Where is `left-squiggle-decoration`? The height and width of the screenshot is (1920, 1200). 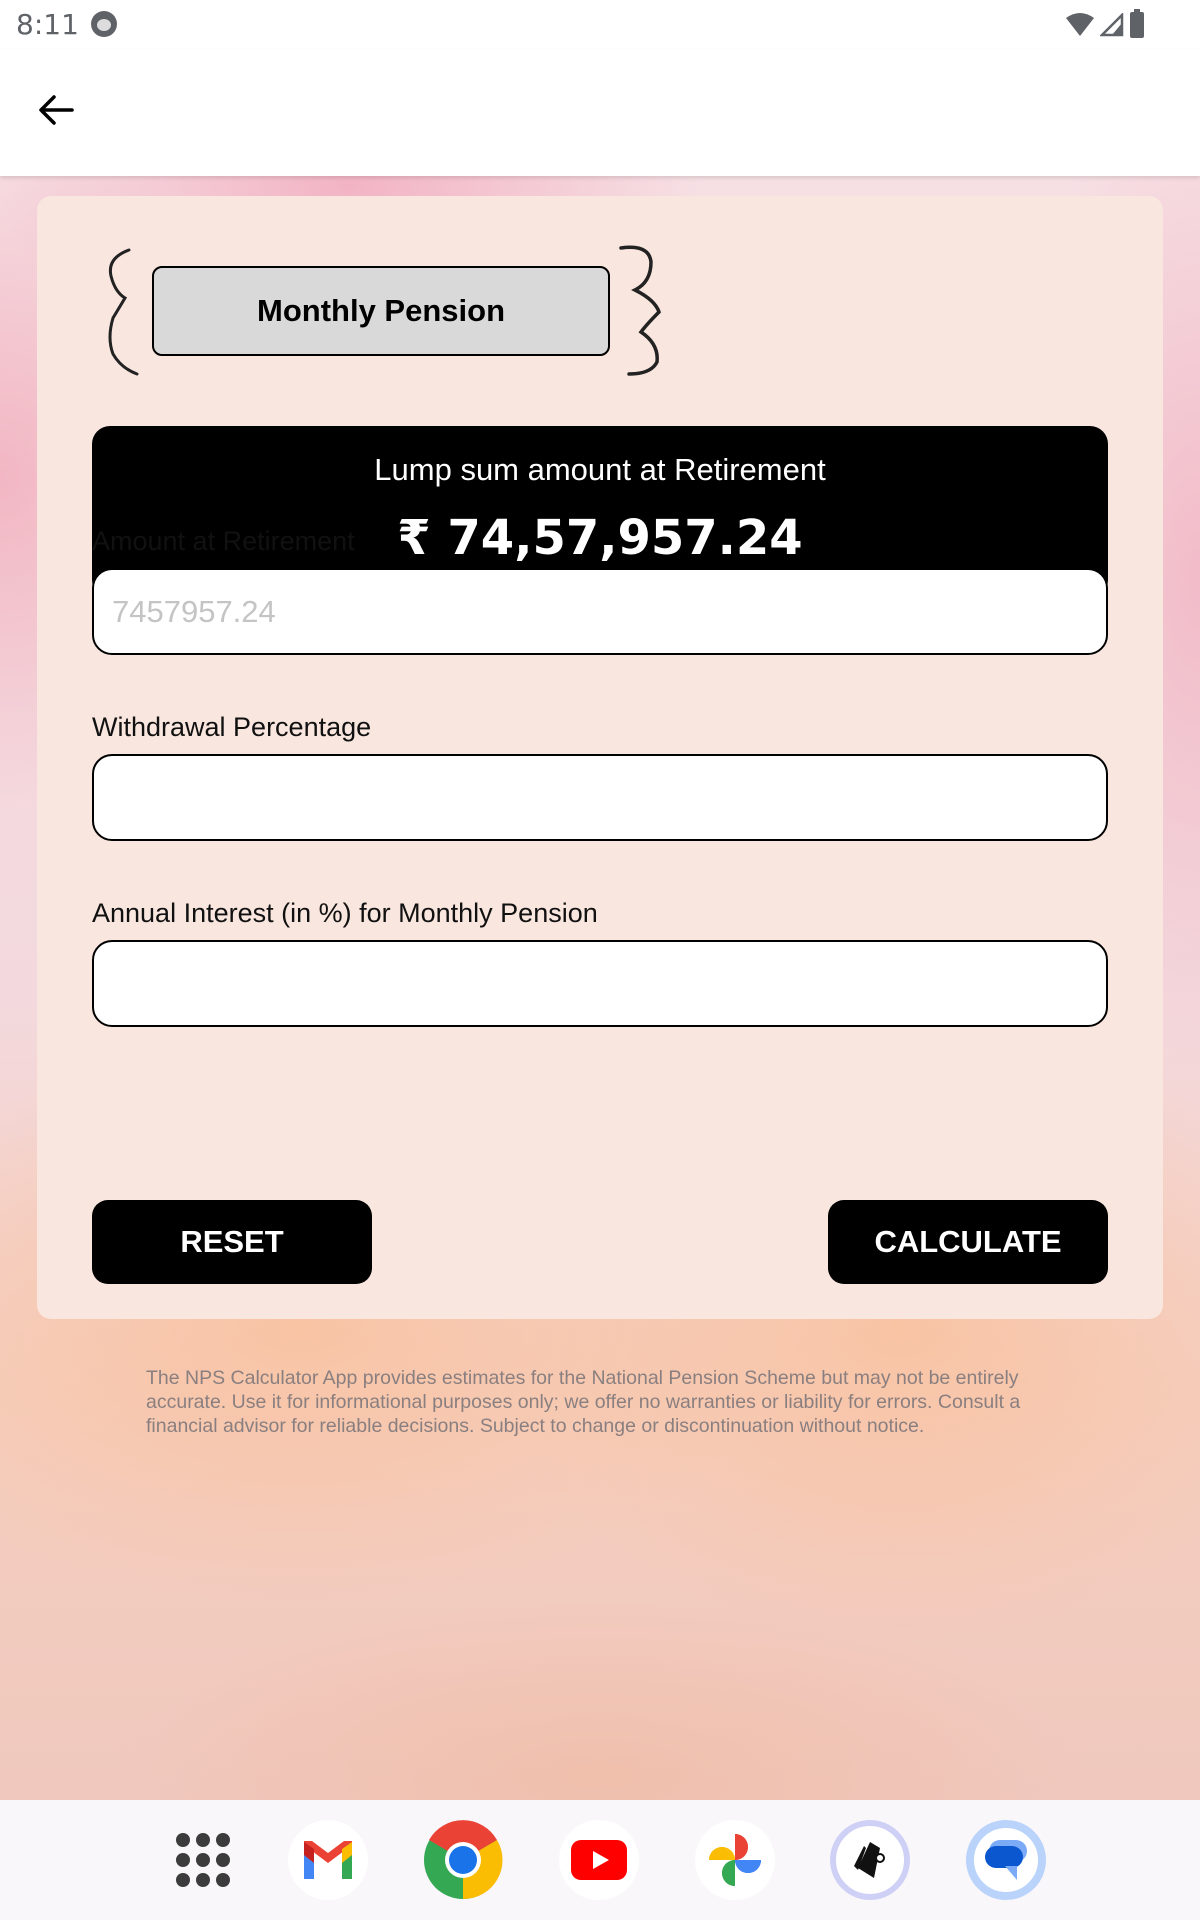
left-squiggle-decoration is located at coordinates (123, 312).